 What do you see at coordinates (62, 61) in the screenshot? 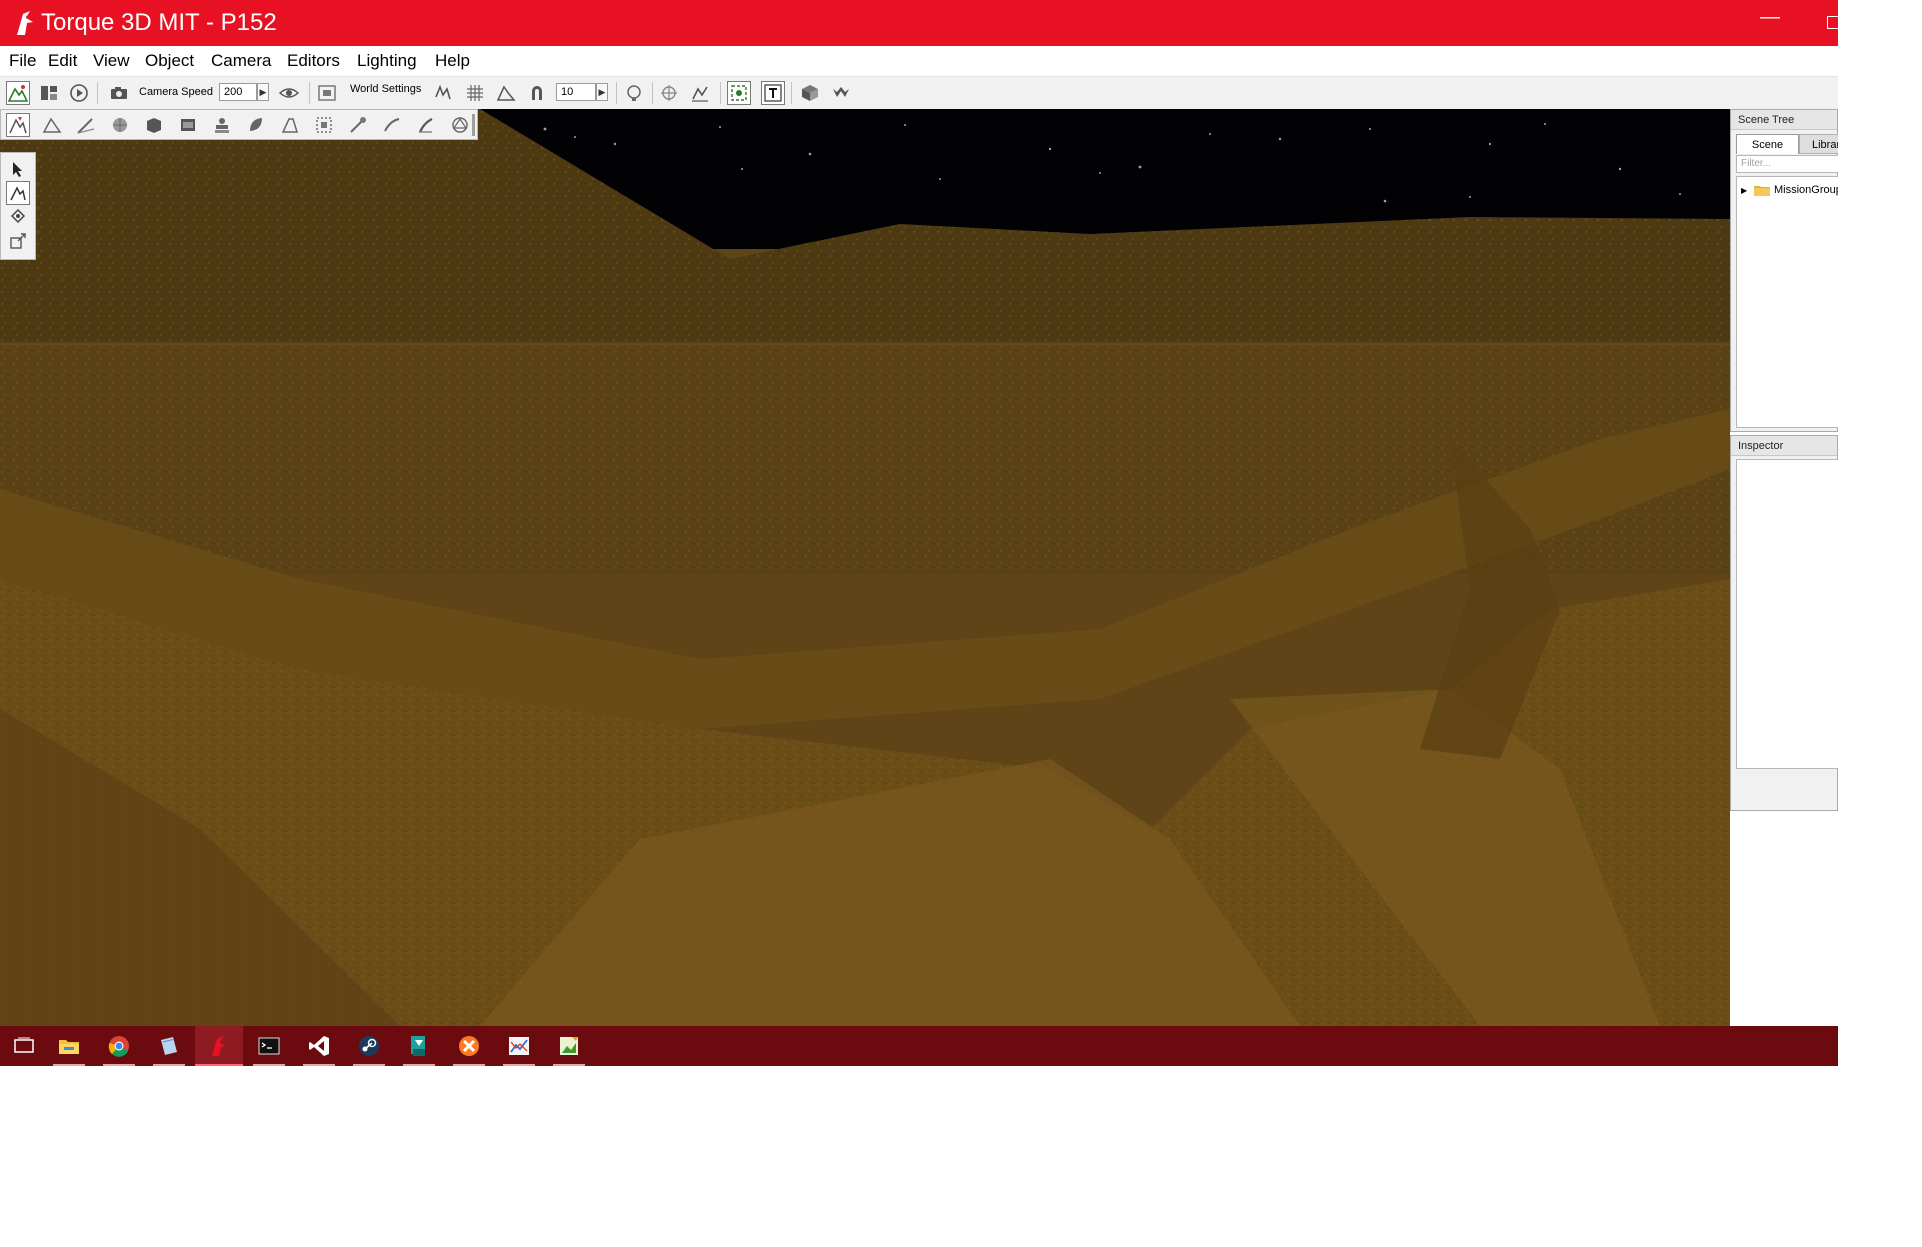
I see `menu-edit: Edit` at bounding box center [62, 61].